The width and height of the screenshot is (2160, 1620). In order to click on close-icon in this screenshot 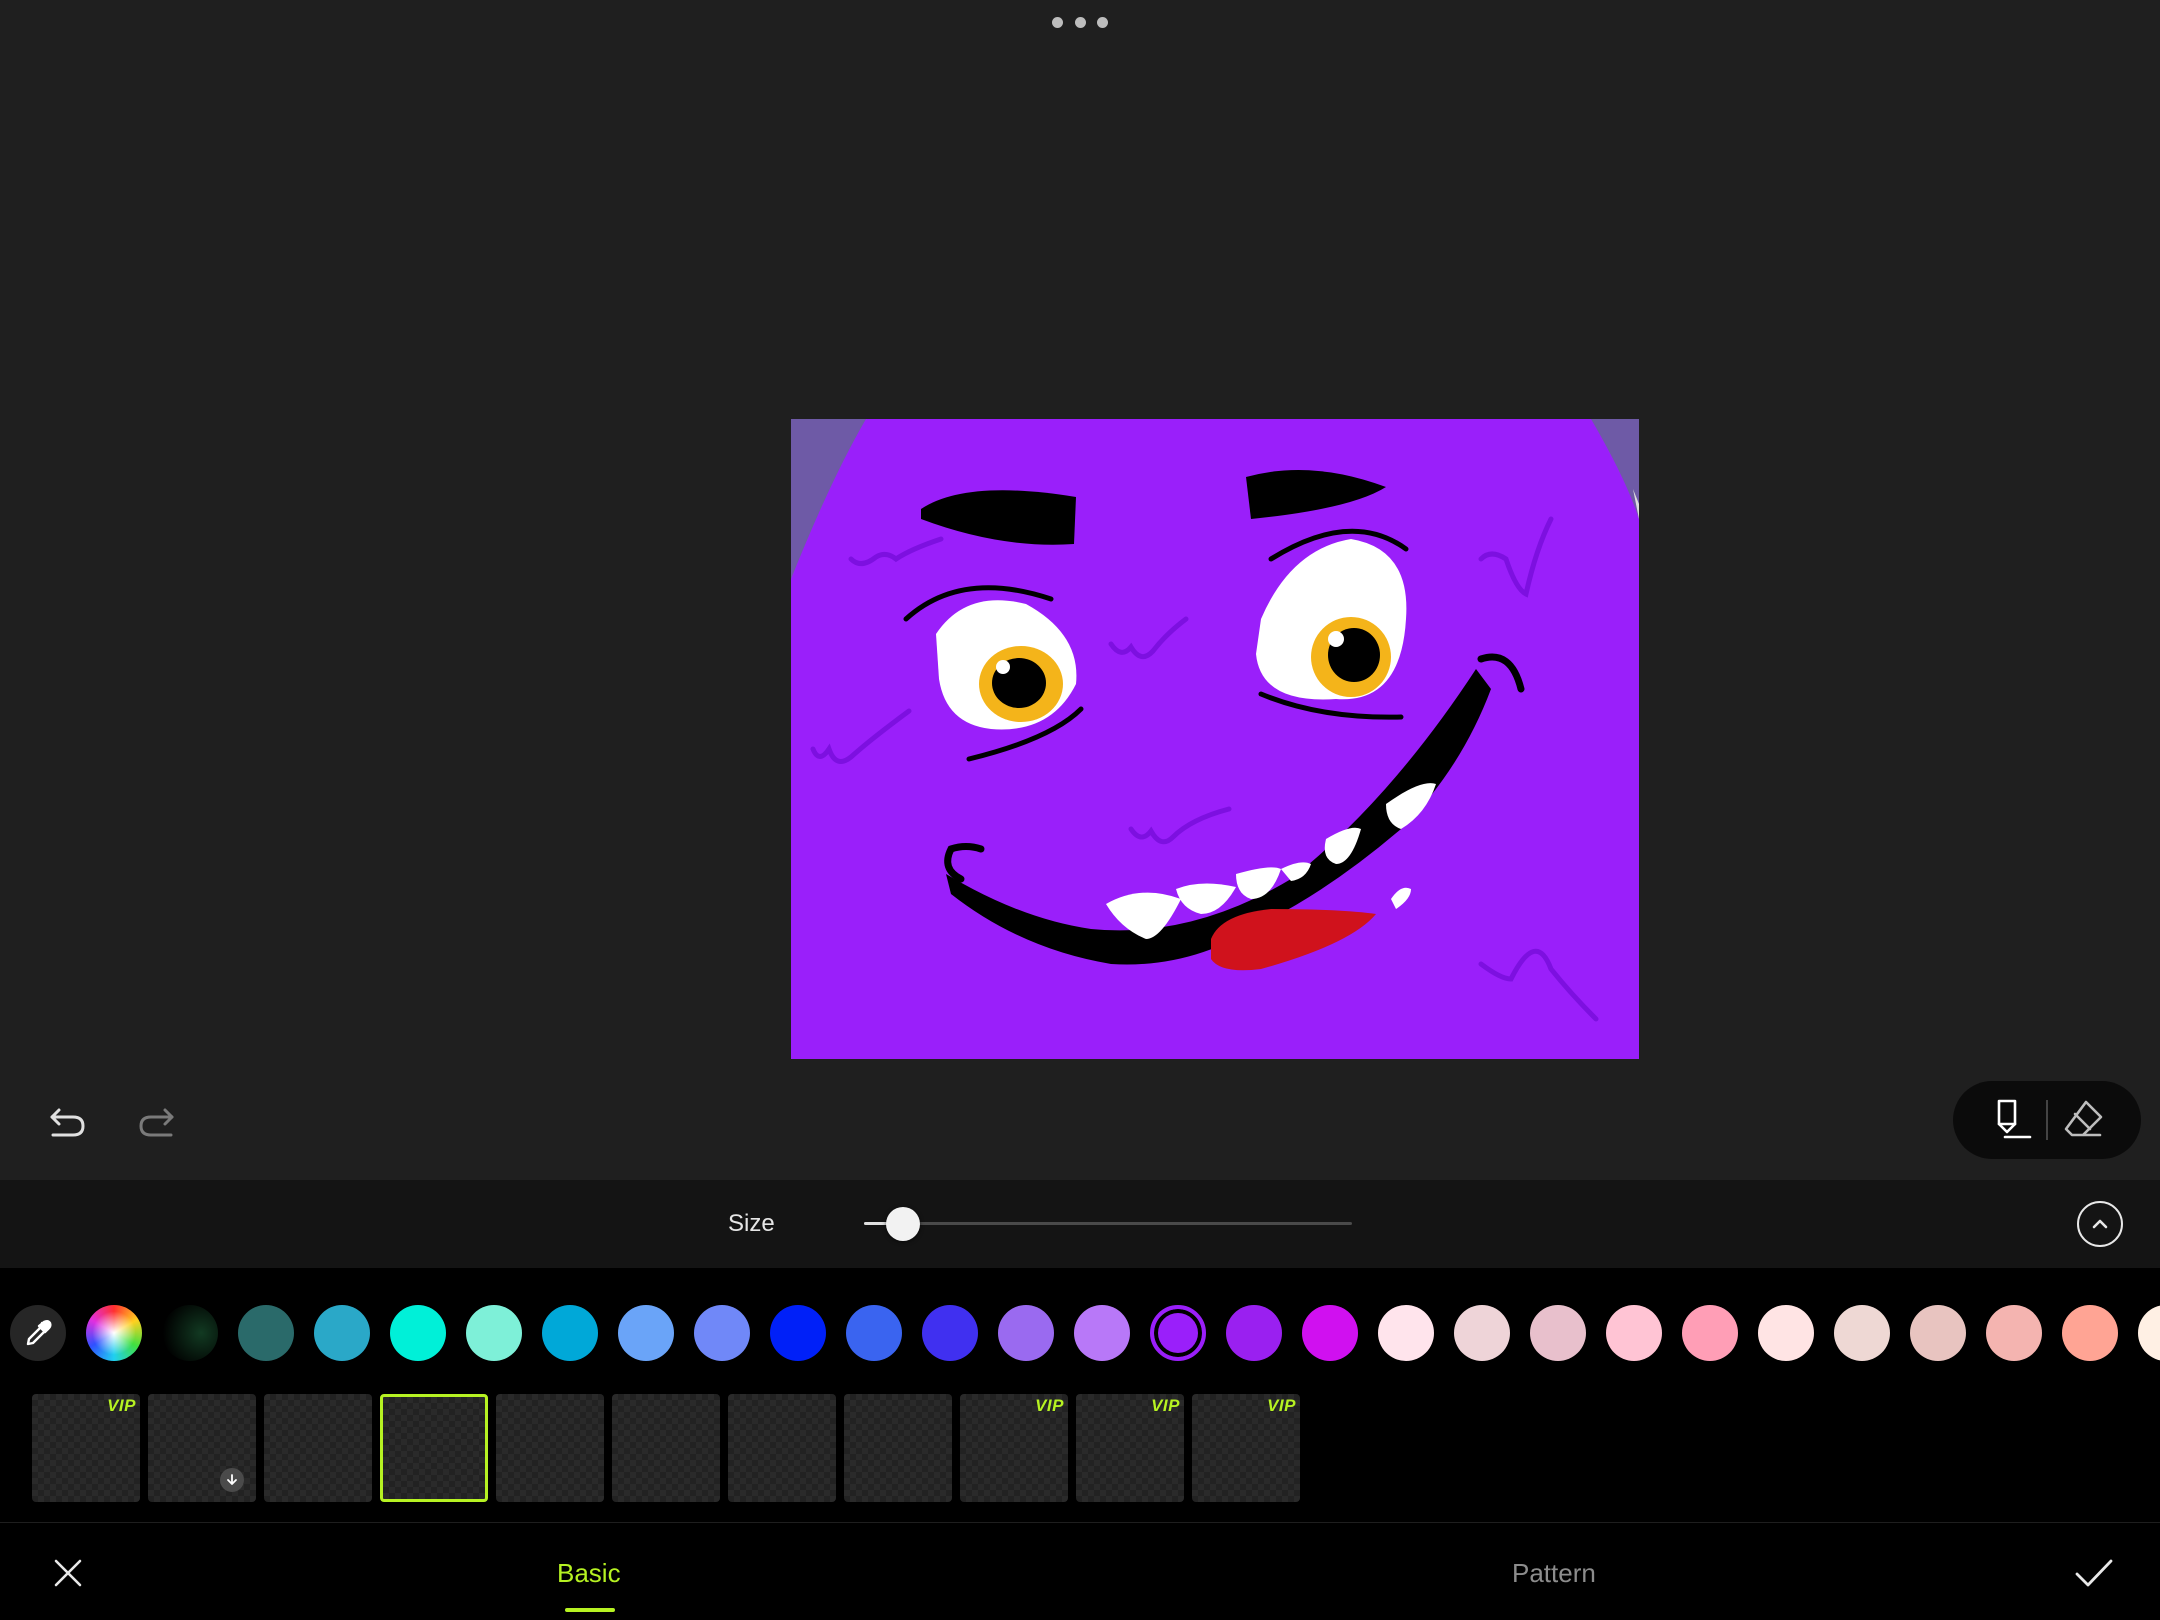, I will do `click(68, 1573)`.